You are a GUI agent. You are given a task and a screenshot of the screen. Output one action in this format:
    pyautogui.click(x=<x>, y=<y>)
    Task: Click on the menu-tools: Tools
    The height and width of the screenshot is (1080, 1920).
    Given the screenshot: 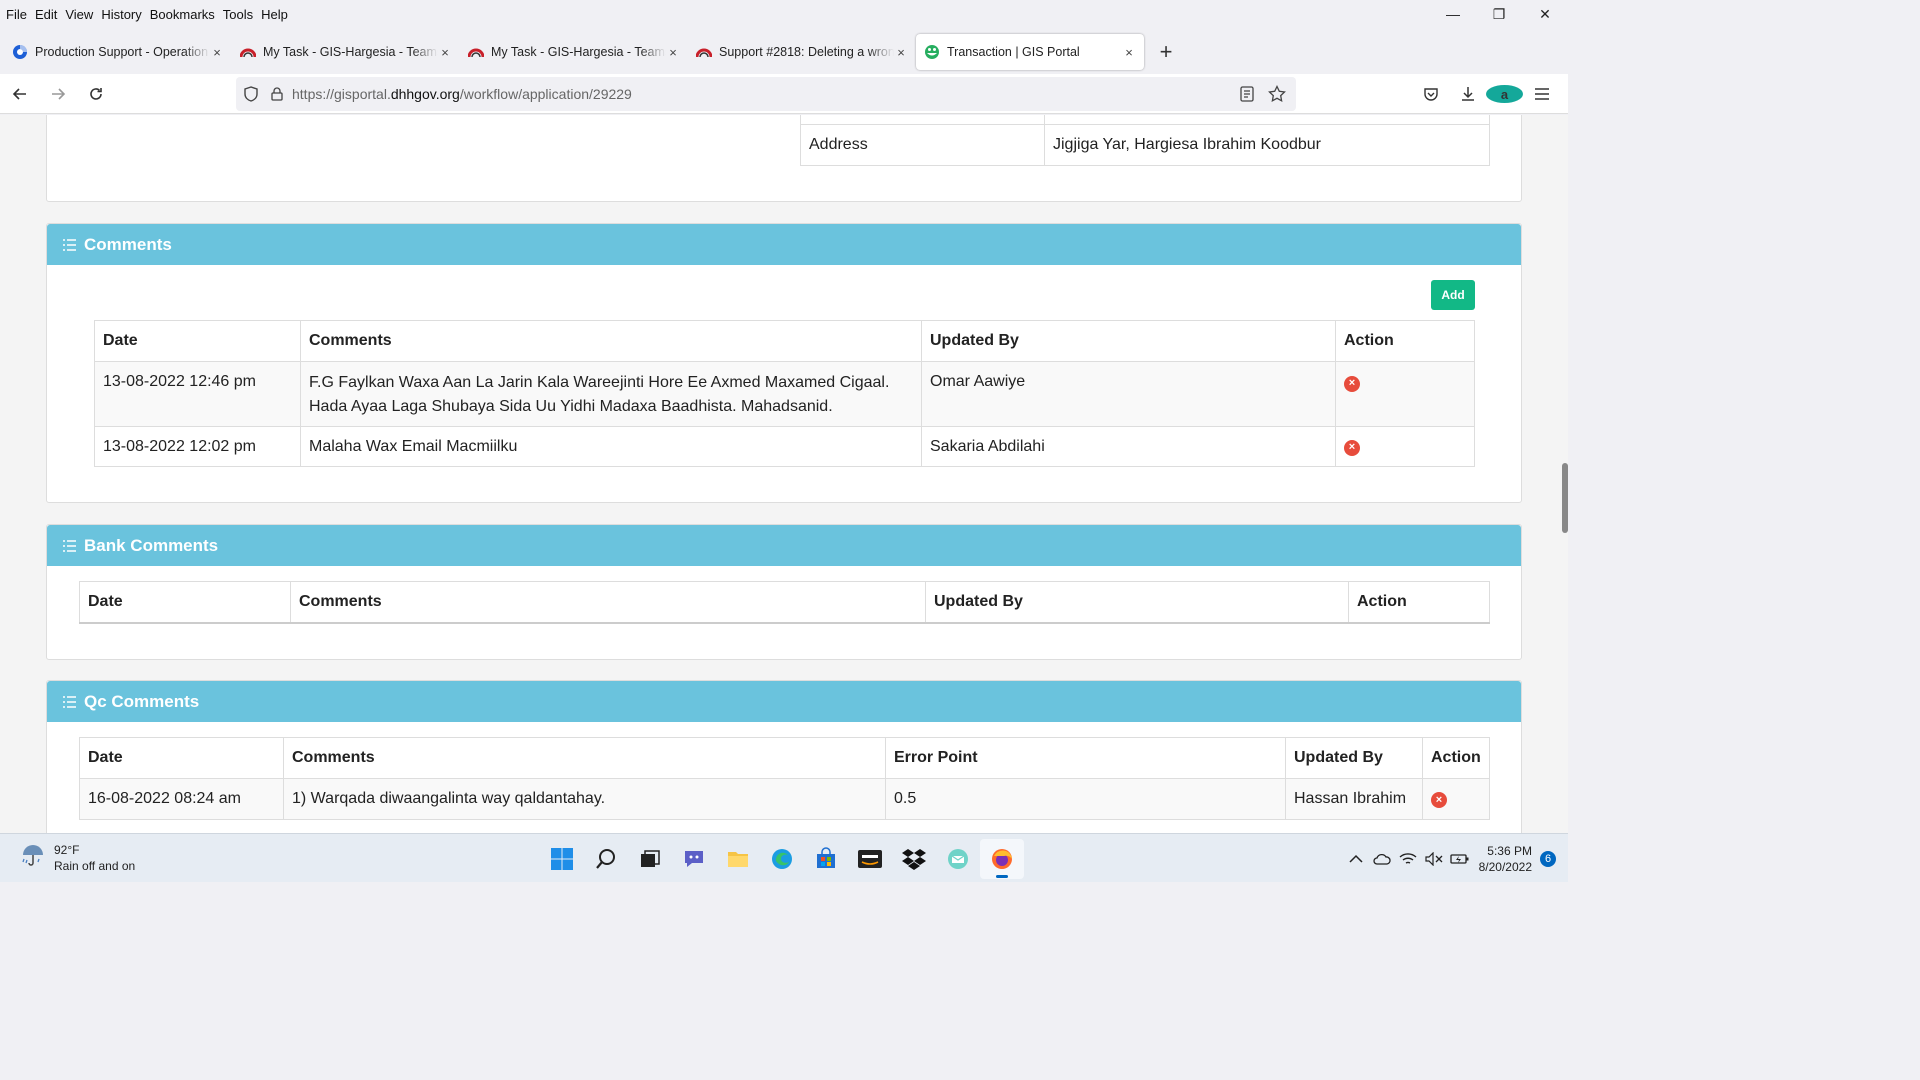 What is the action you would take?
    pyautogui.click(x=238, y=14)
    